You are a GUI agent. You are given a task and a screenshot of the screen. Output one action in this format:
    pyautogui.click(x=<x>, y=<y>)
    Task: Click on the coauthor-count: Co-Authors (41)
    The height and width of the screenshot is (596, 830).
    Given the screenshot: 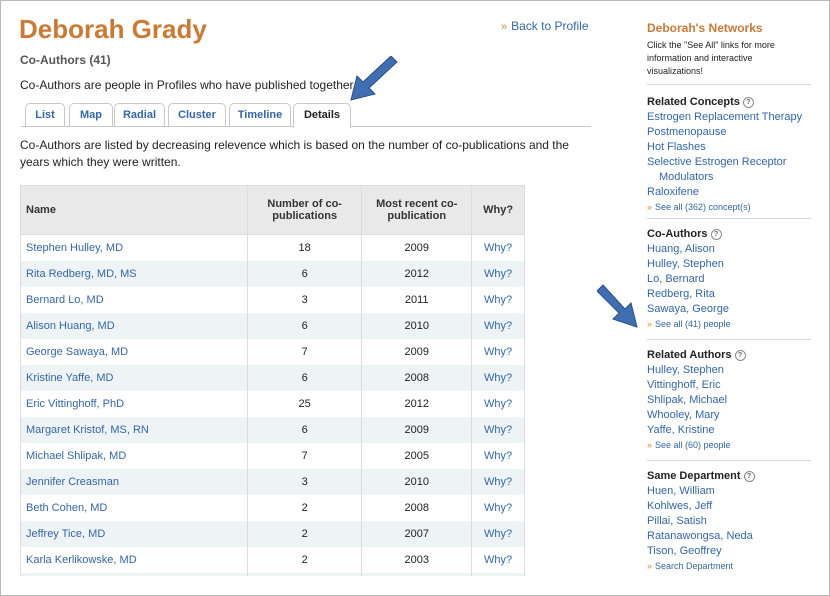 What is the action you would take?
    pyautogui.click(x=65, y=60)
    